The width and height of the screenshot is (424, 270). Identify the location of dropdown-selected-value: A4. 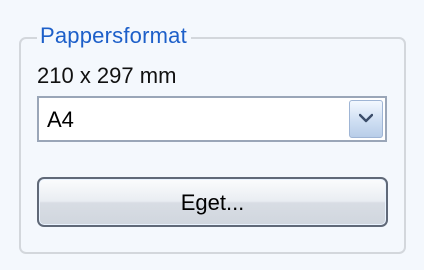
(60, 119).